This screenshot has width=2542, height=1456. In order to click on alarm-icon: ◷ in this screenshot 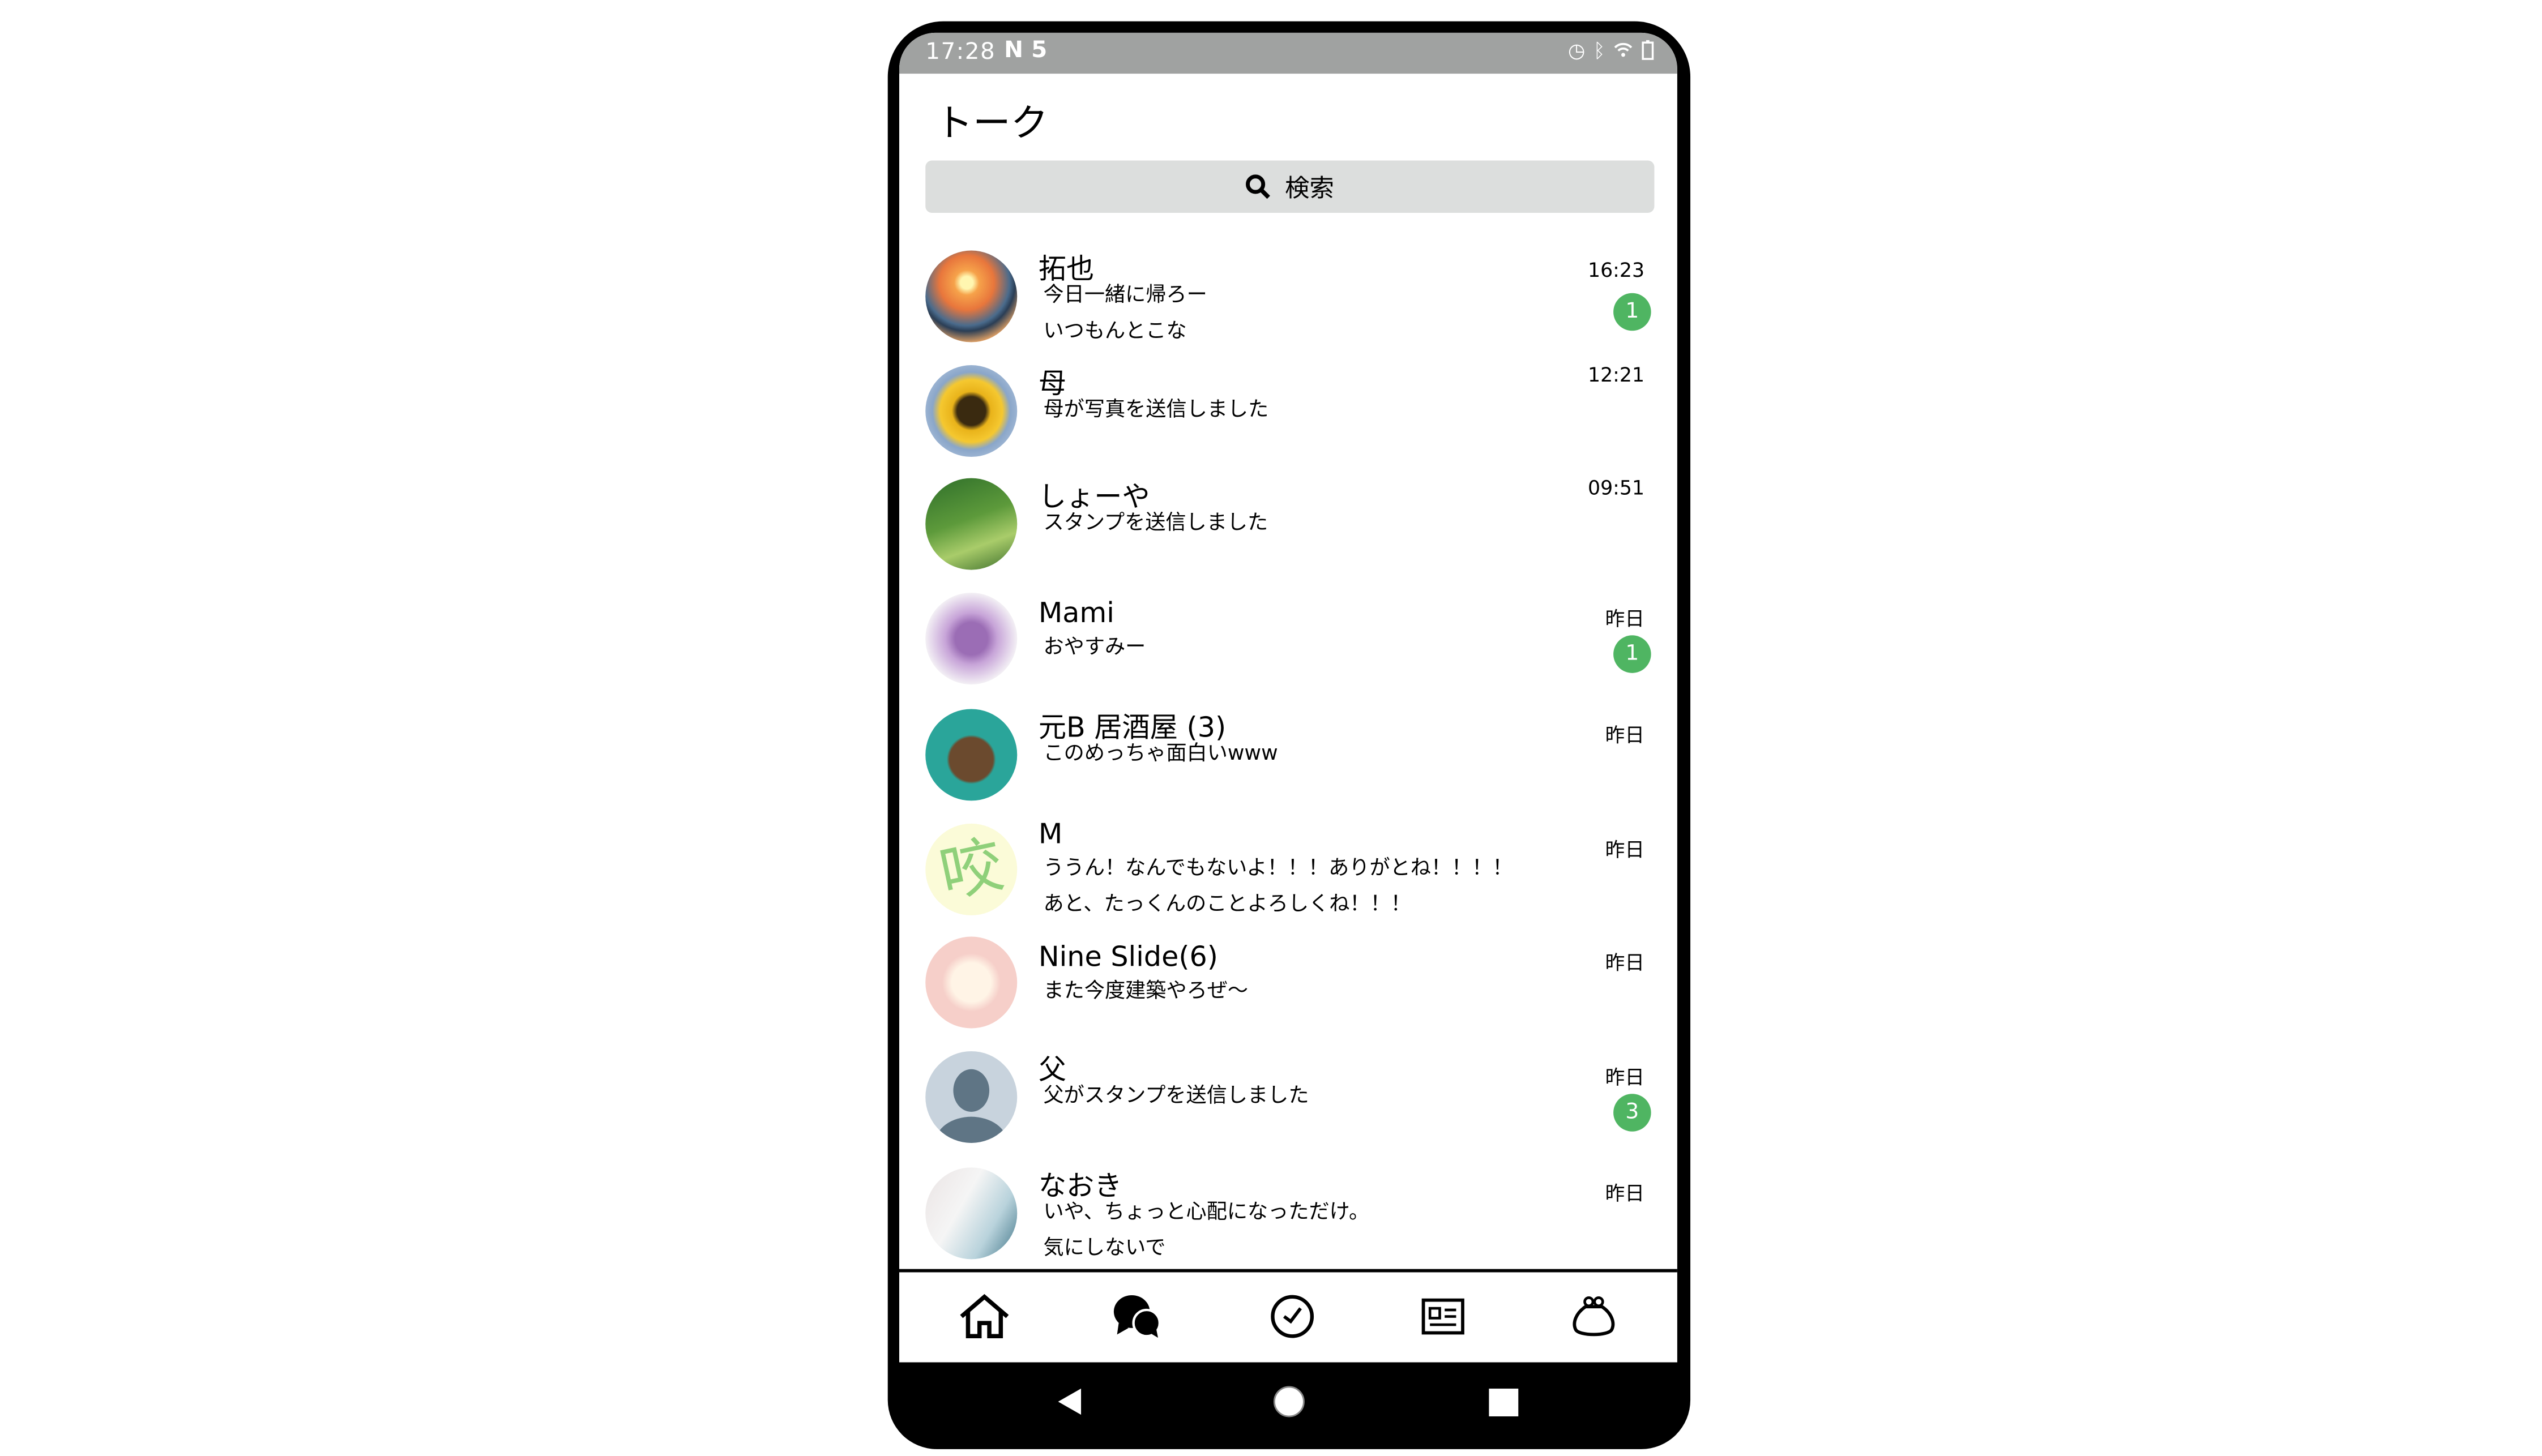, I will do `click(1577, 50)`.